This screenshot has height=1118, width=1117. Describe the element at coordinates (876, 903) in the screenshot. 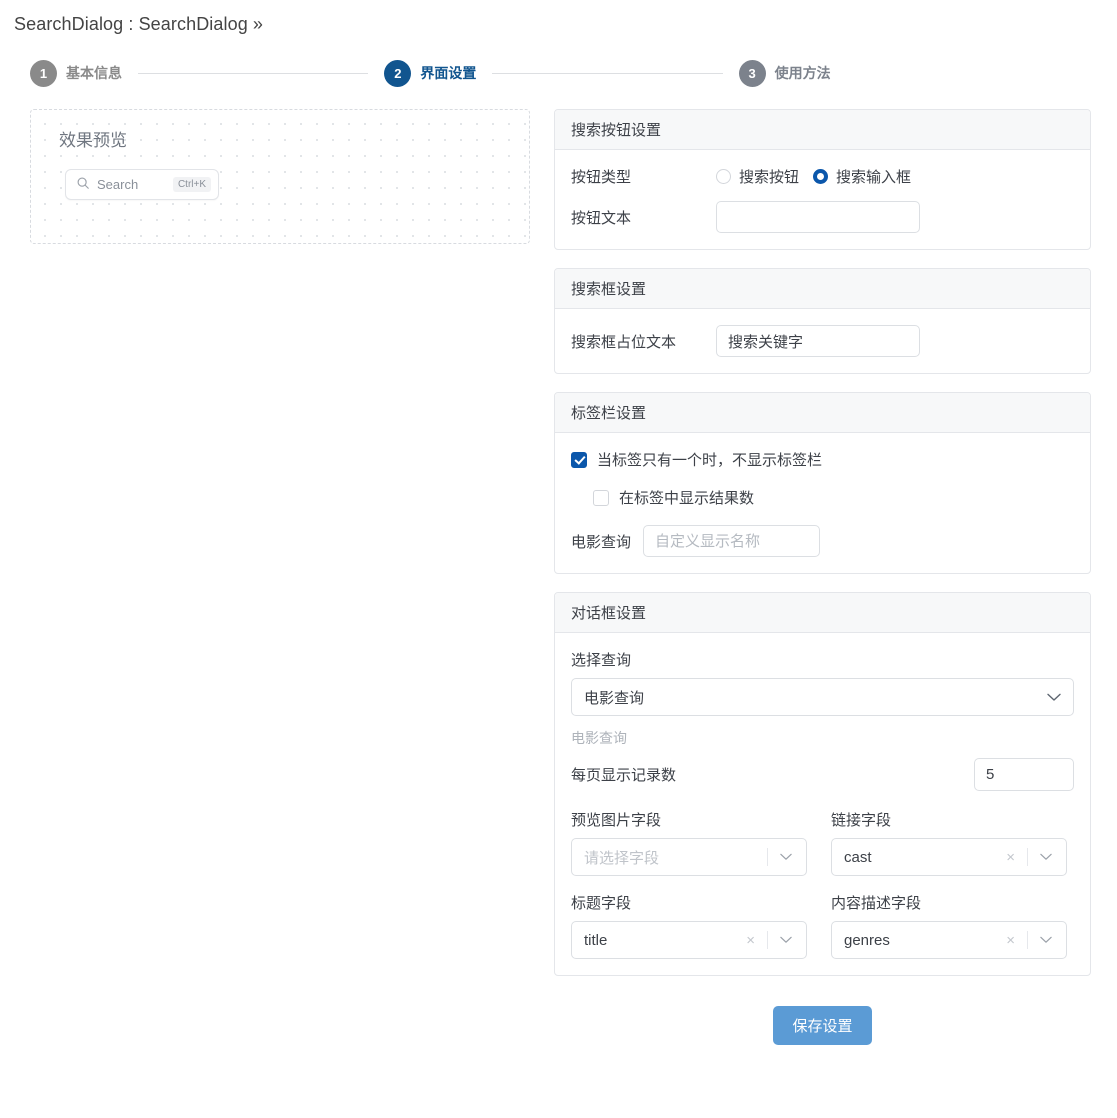

I see `label-description-field: 内容描述字段` at that location.